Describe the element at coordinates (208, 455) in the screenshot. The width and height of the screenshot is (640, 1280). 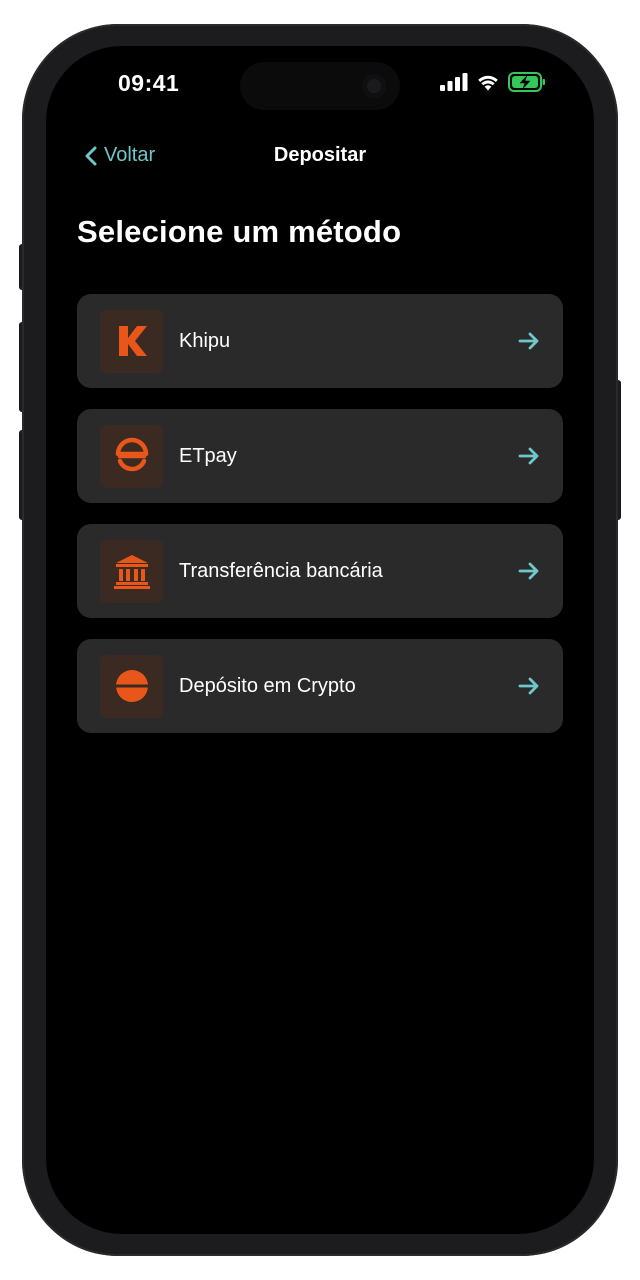
I see `method-label: ETpay` at that location.